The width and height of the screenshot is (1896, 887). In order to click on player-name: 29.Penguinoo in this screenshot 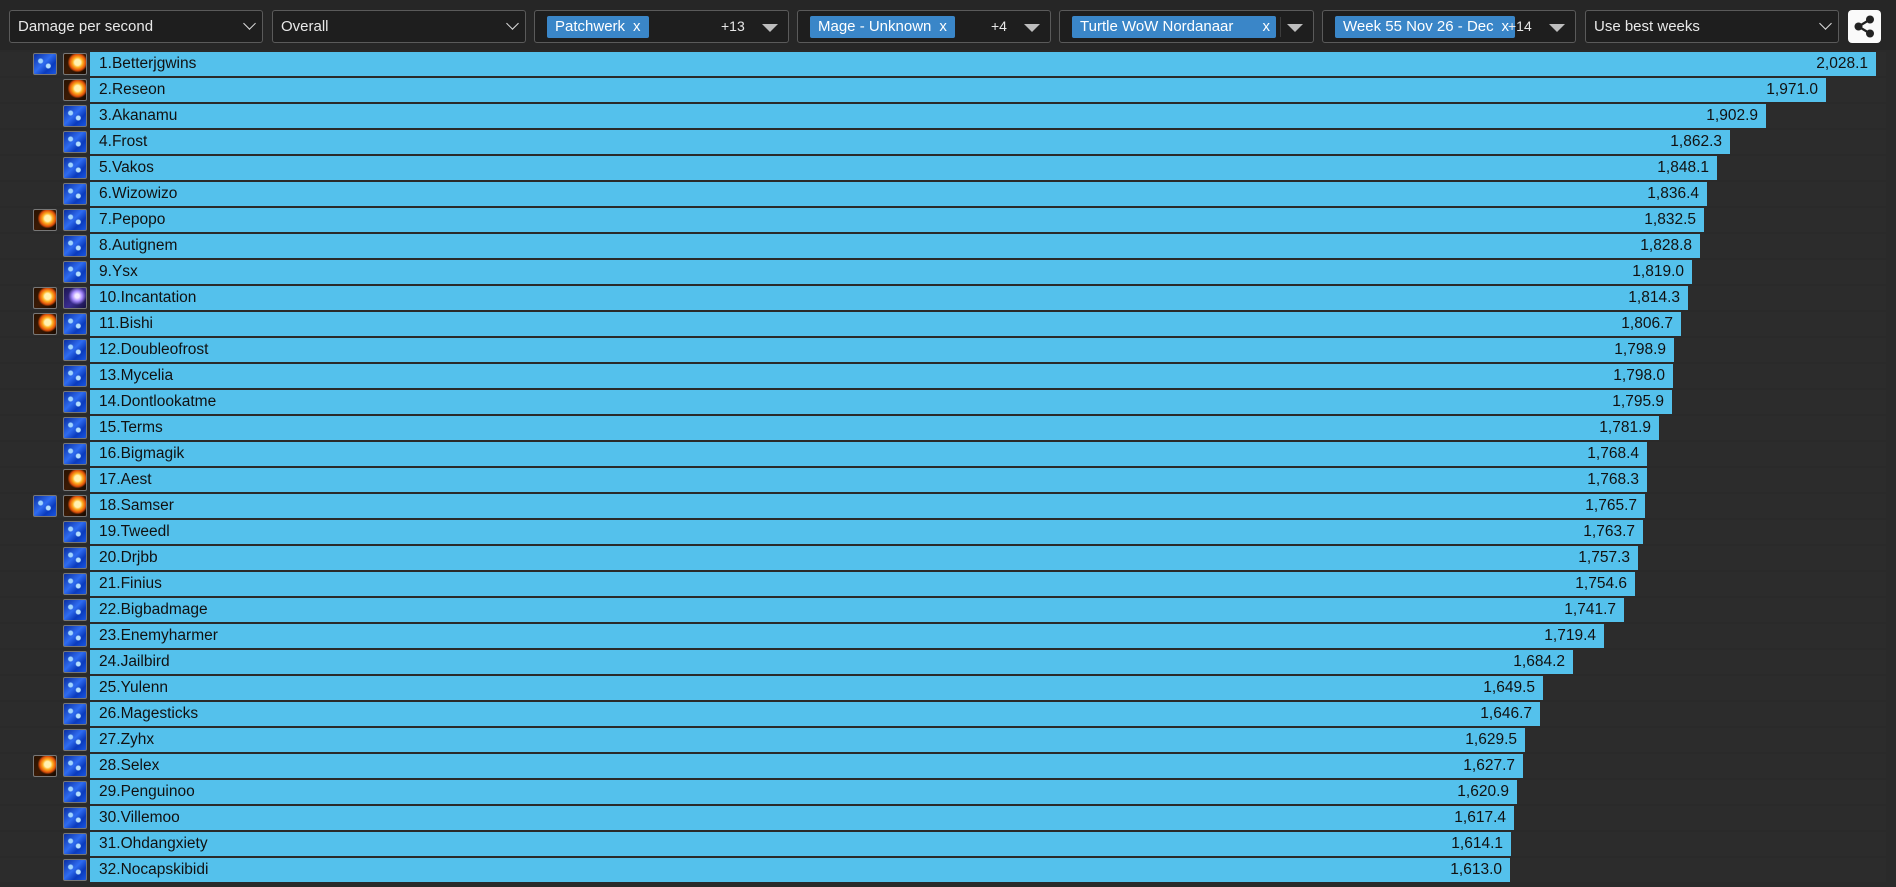, I will do `click(147, 792)`.